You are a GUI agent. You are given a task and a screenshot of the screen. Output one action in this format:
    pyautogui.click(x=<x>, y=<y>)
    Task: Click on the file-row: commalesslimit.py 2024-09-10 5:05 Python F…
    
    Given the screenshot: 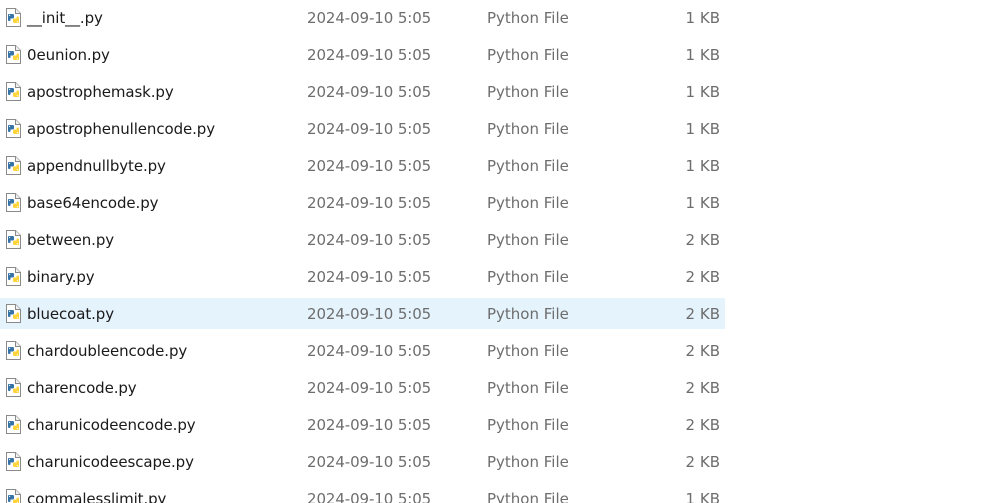 What is the action you would take?
    pyautogui.click(x=362, y=493)
    